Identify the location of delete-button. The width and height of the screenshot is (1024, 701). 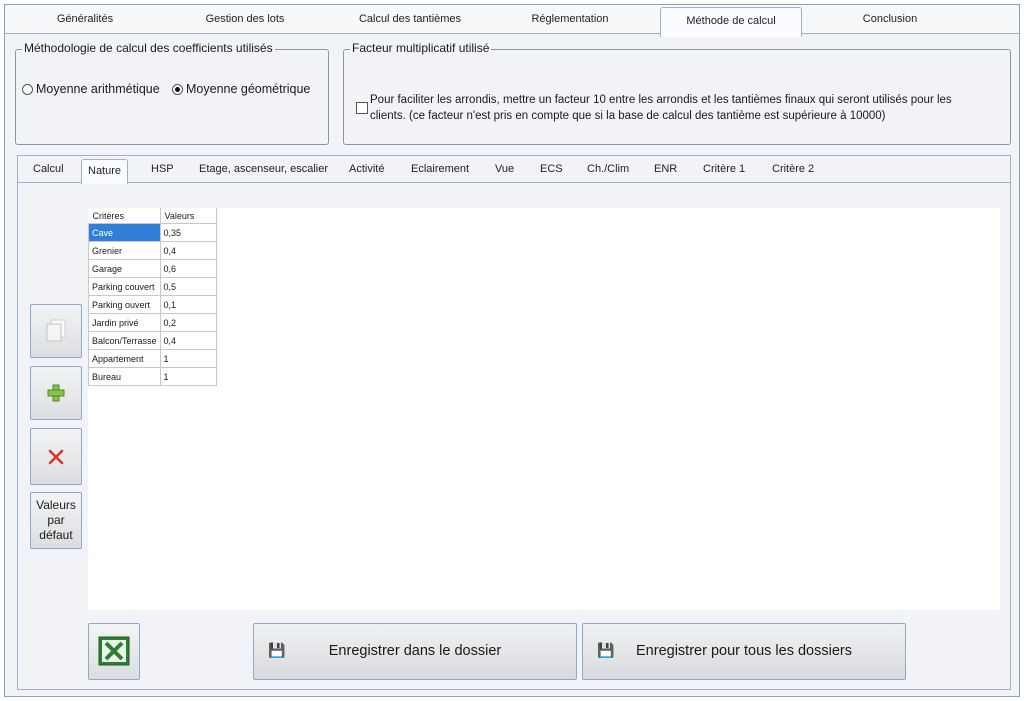
(56, 456).